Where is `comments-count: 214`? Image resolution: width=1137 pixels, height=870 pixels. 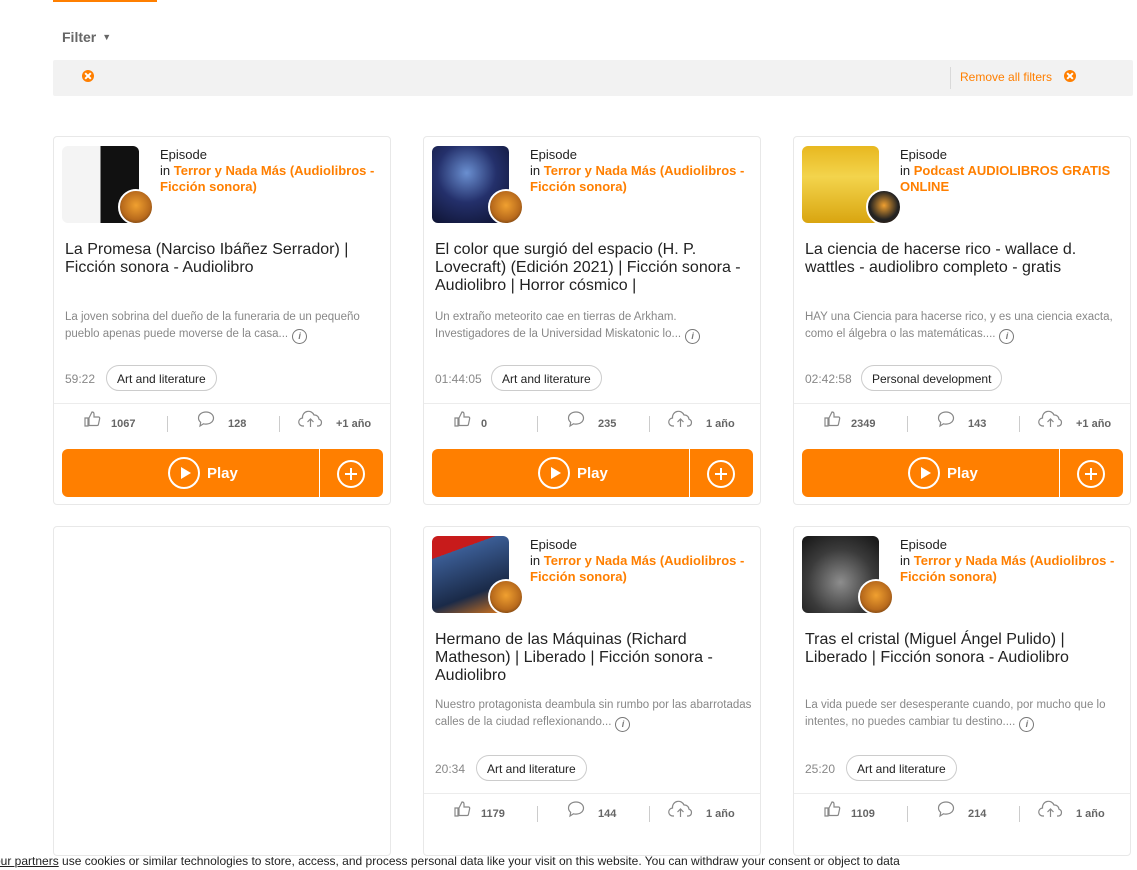 comments-count: 214 is located at coordinates (977, 814).